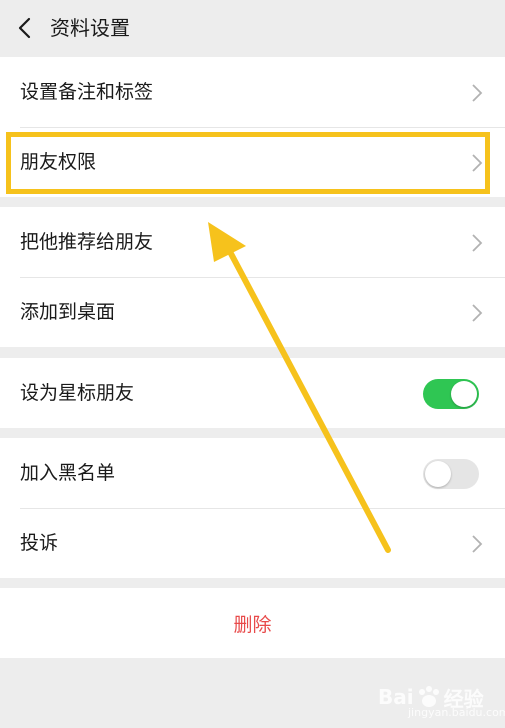  I want to click on row-label: 设置备注和标签, so click(87, 92).